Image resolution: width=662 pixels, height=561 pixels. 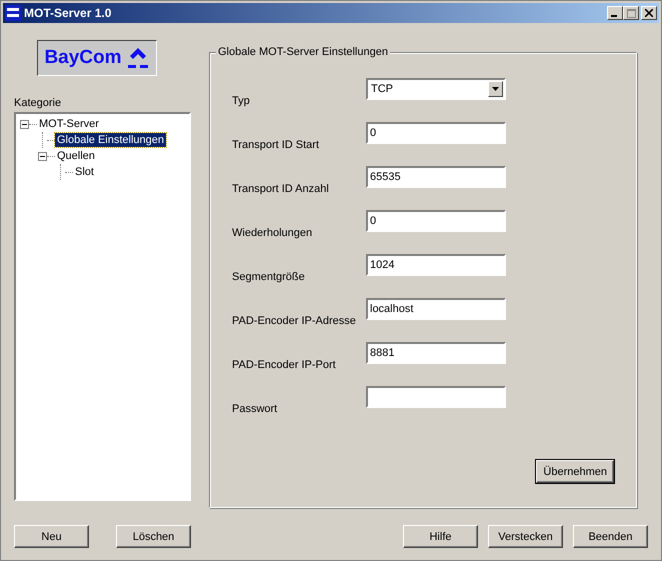 I want to click on maximize-icon, so click(x=631, y=13).